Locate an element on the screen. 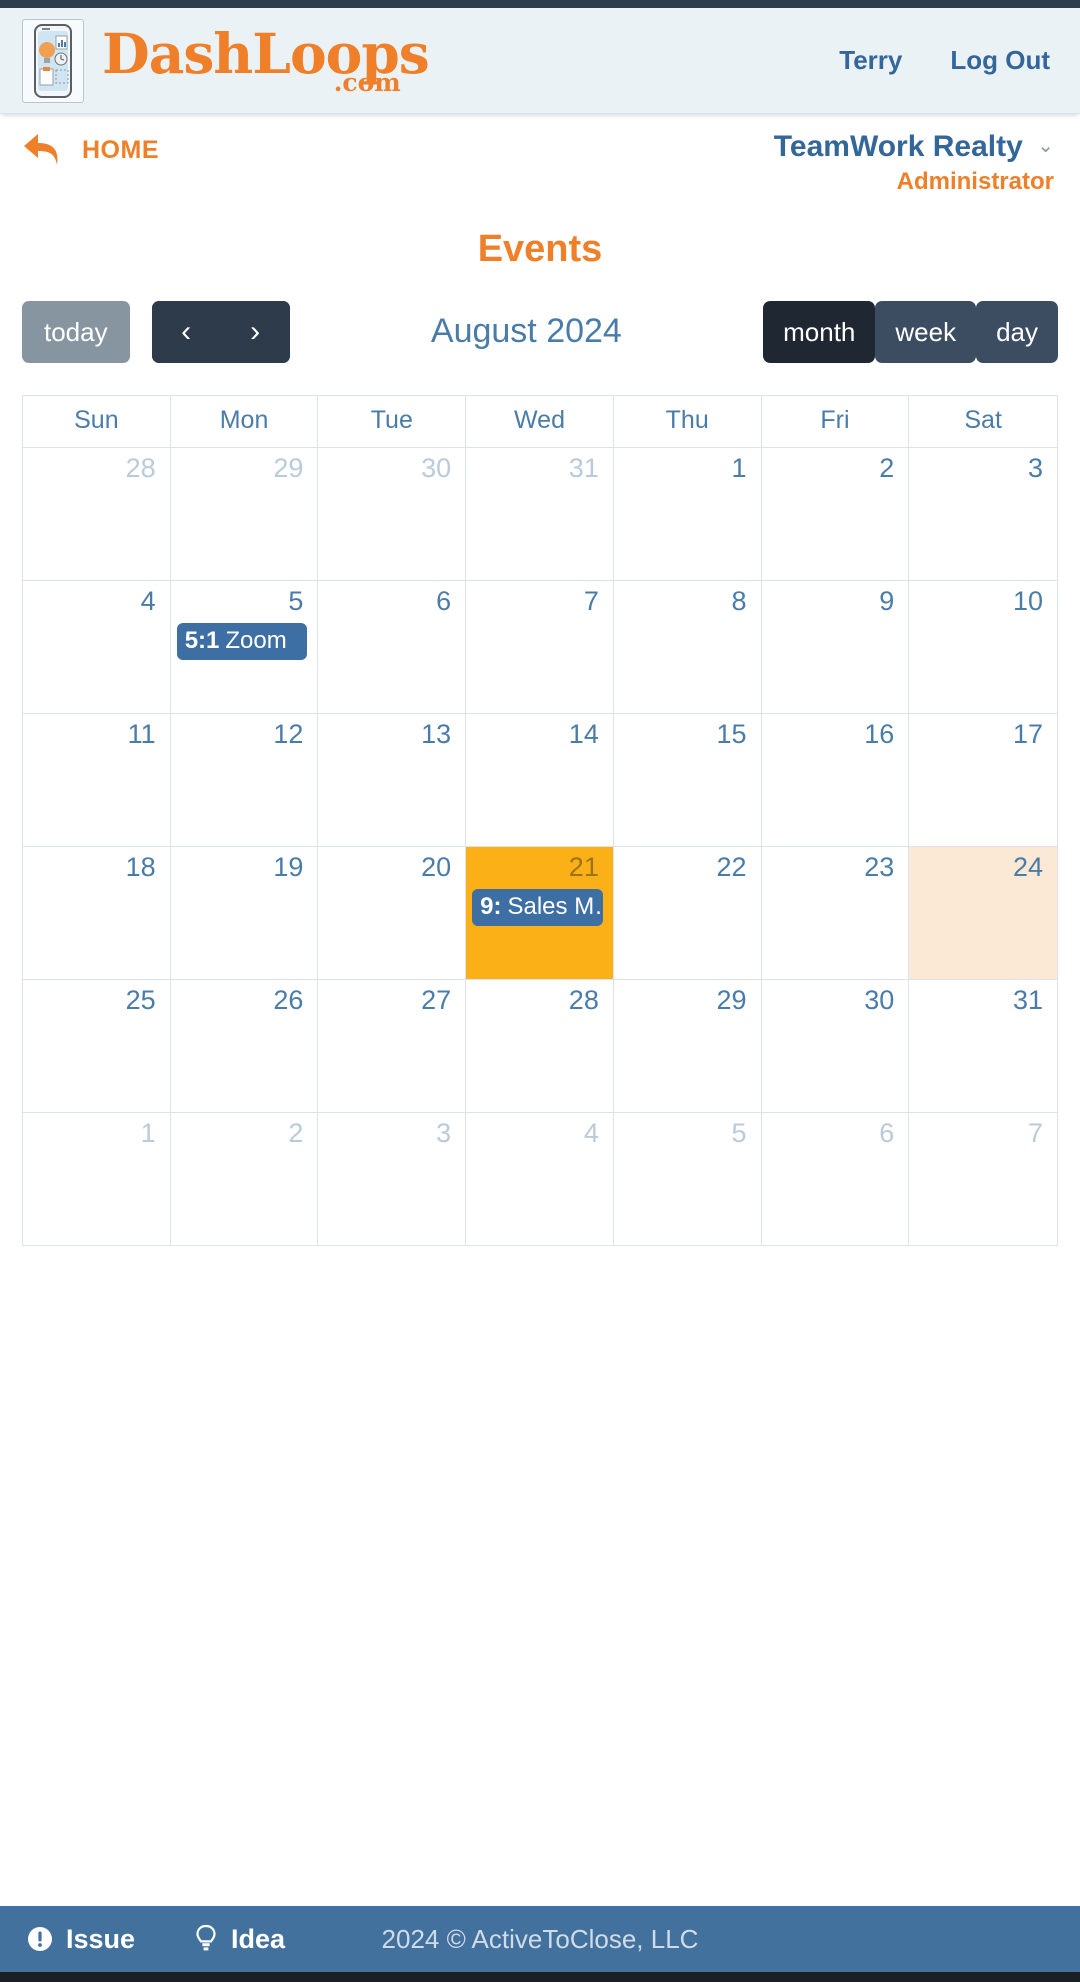  calendar-day-number: 7 is located at coordinates (591, 601).